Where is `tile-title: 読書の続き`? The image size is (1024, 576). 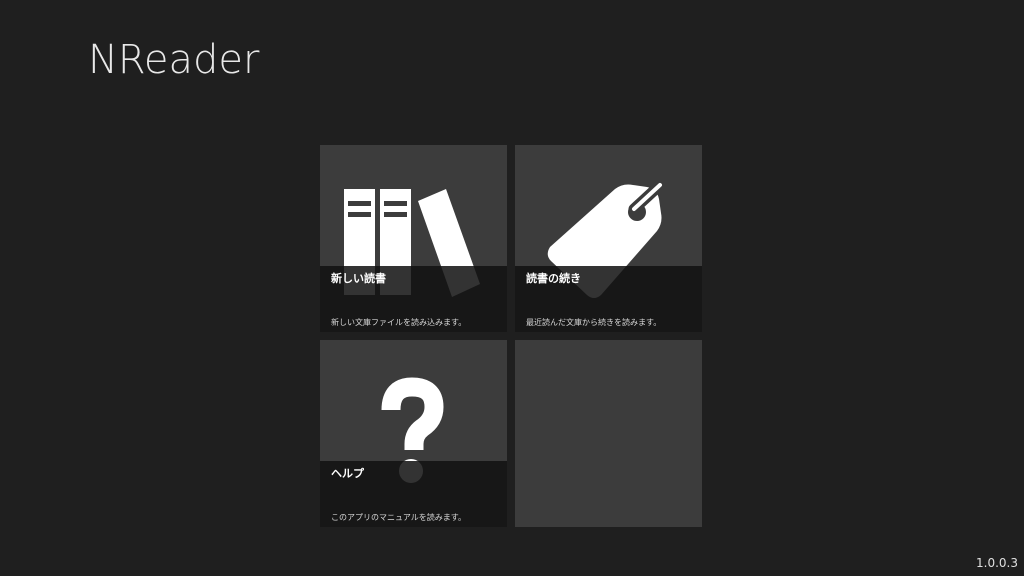 tile-title: 読書の続き is located at coordinates (553, 278).